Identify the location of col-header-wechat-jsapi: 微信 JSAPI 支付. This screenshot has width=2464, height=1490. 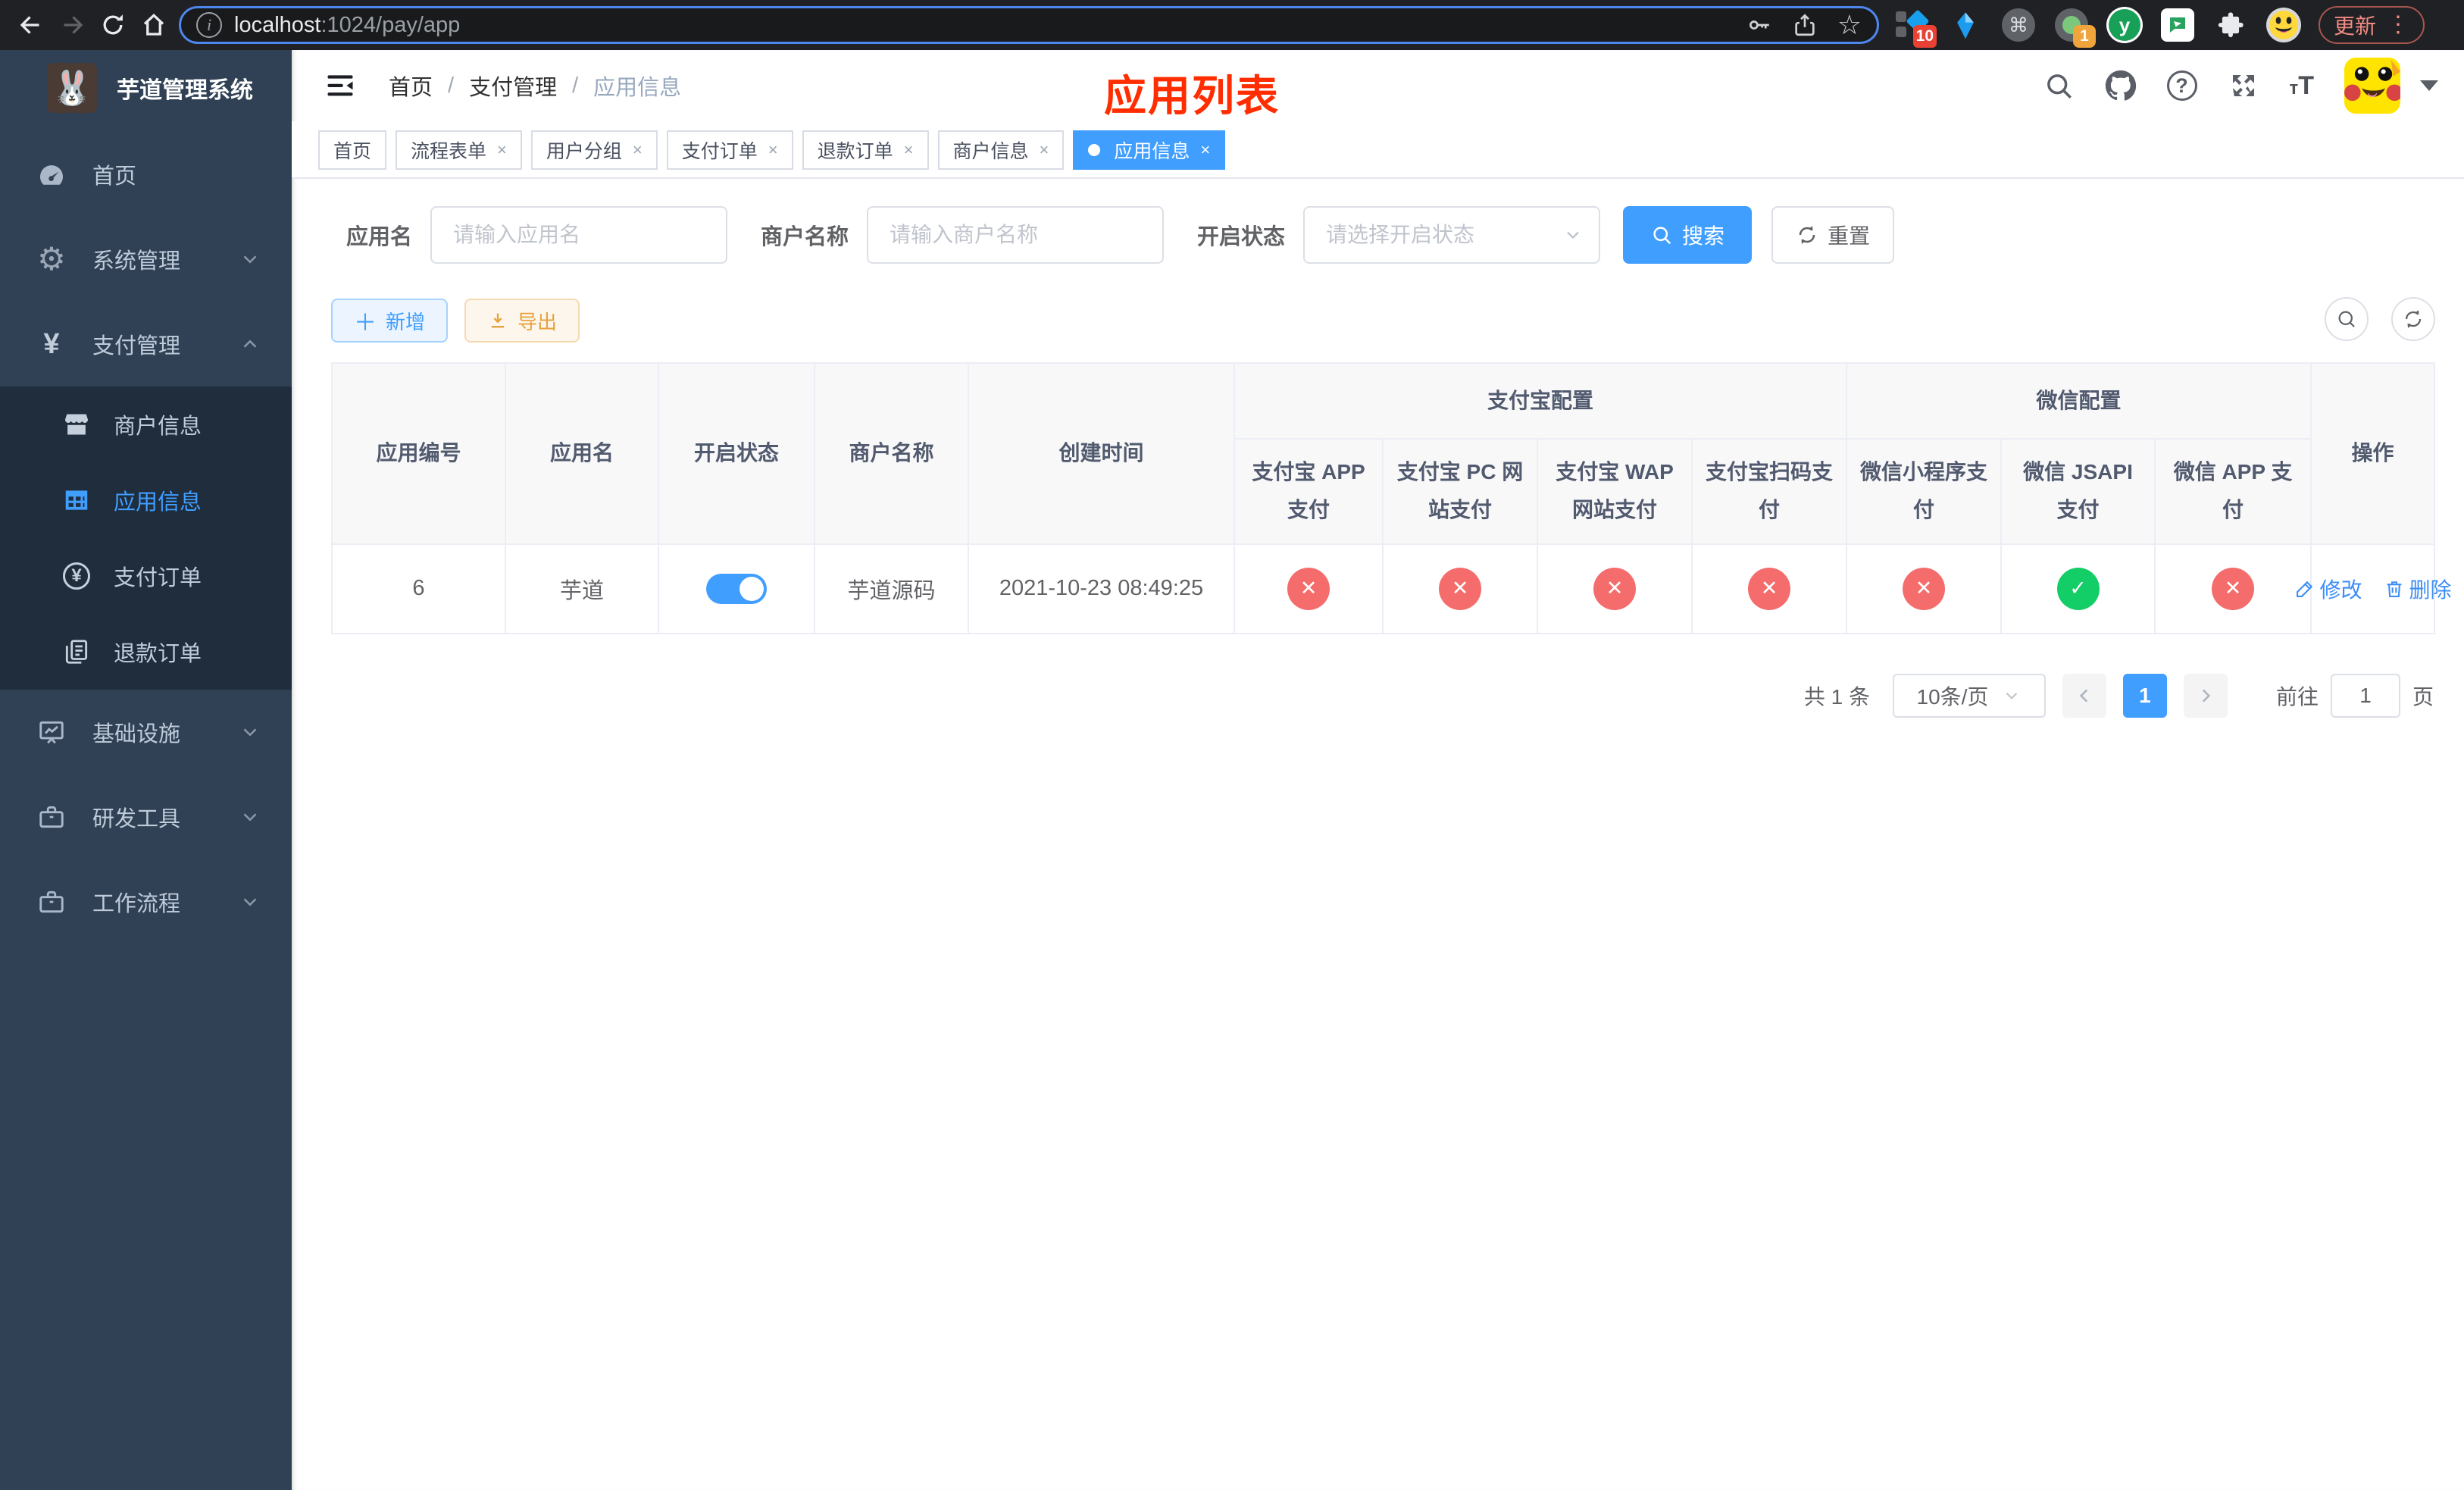
(2078, 491).